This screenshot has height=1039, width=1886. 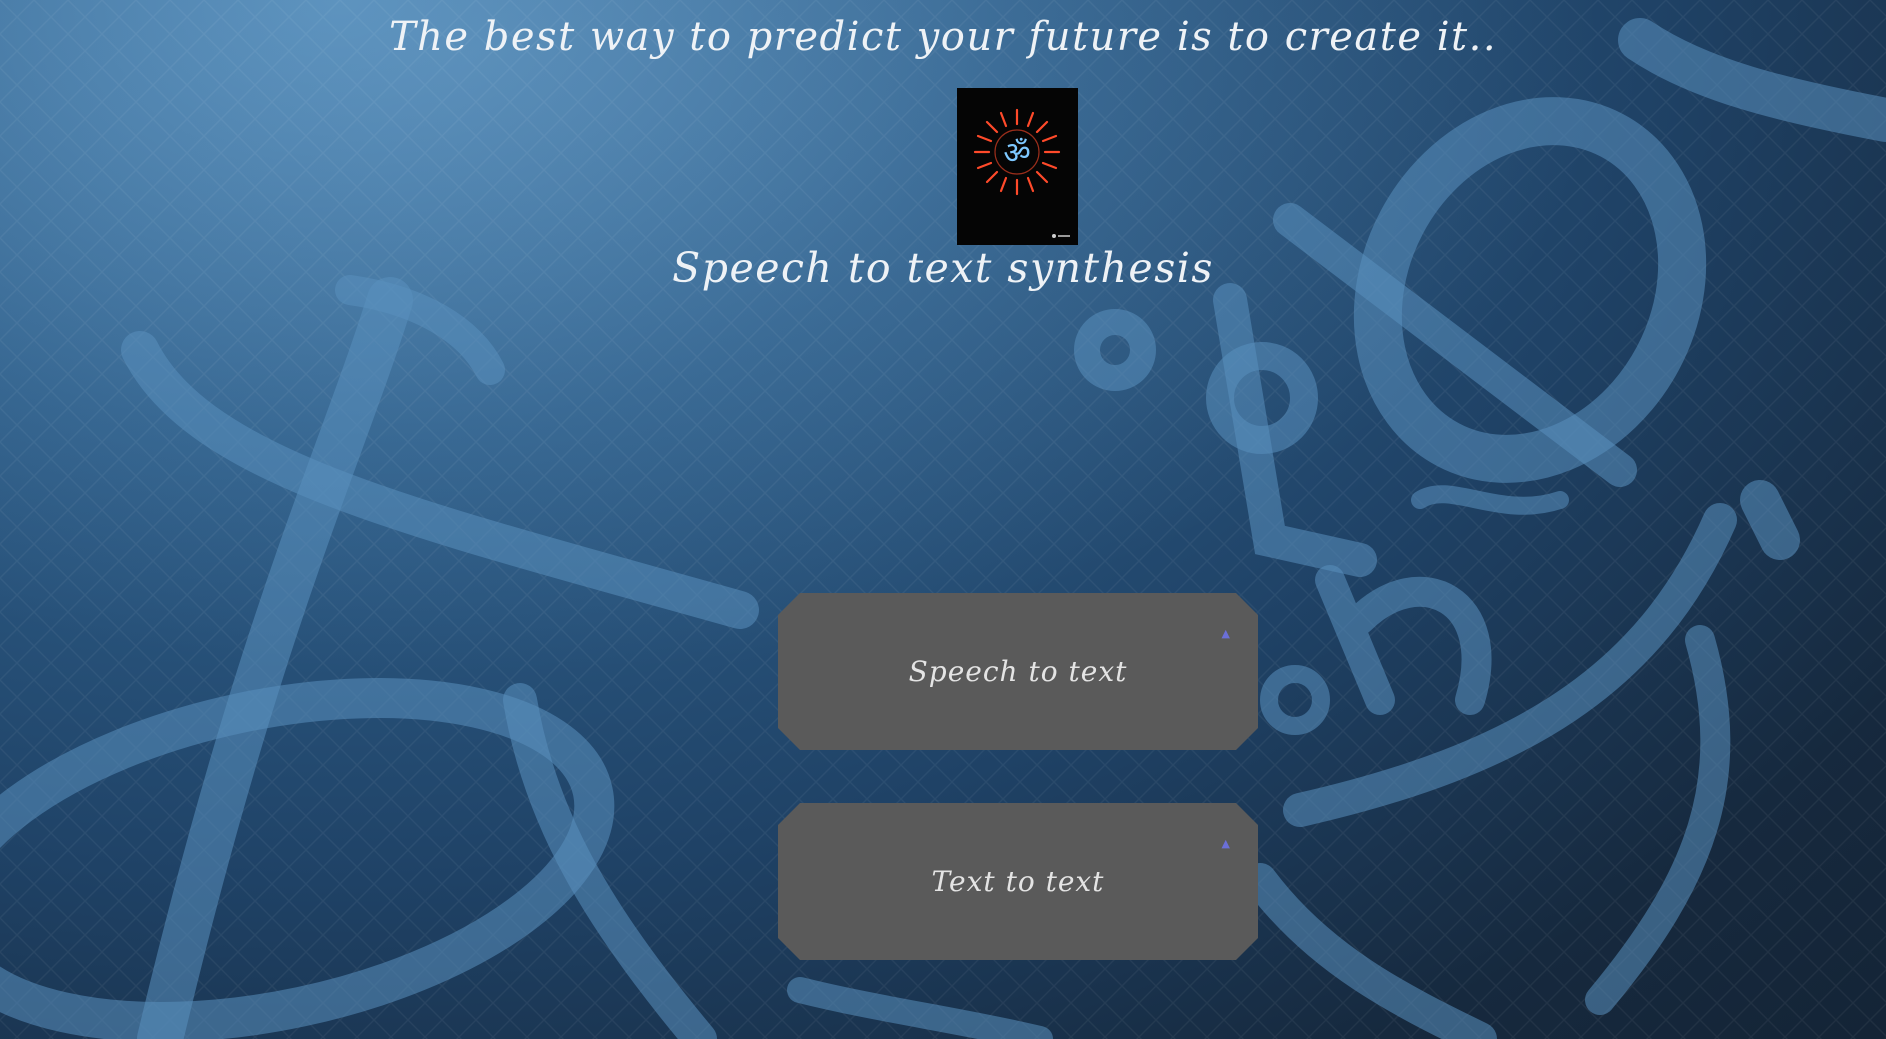 I want to click on text-to-text-button: ▲ Text to text, so click(x=1018, y=881).